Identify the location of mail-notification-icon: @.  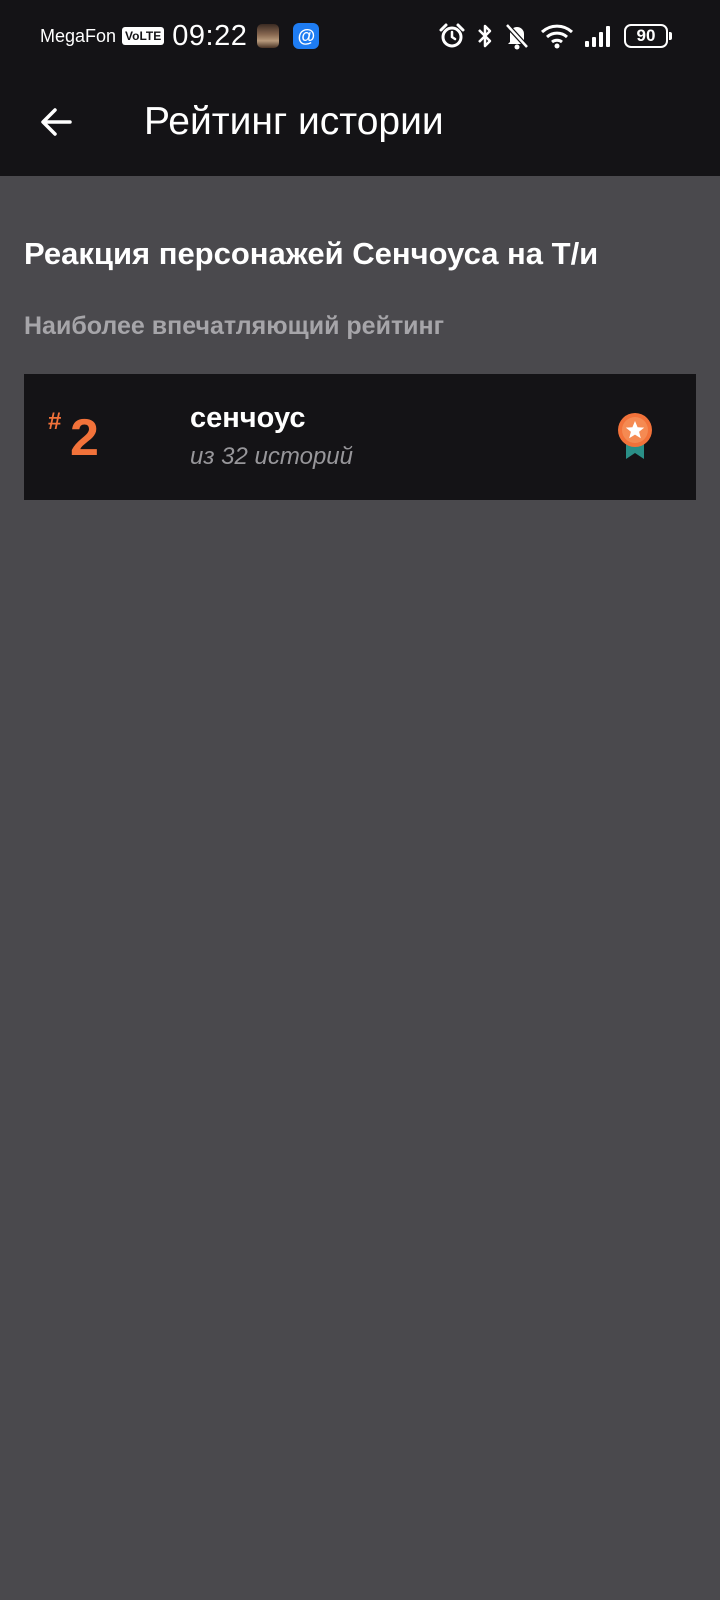
(306, 36).